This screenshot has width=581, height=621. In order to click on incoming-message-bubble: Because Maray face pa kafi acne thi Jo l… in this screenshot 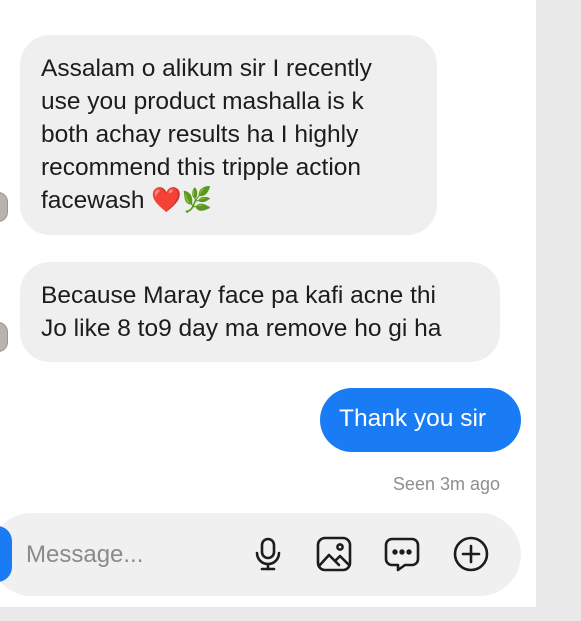, I will do `click(260, 312)`.